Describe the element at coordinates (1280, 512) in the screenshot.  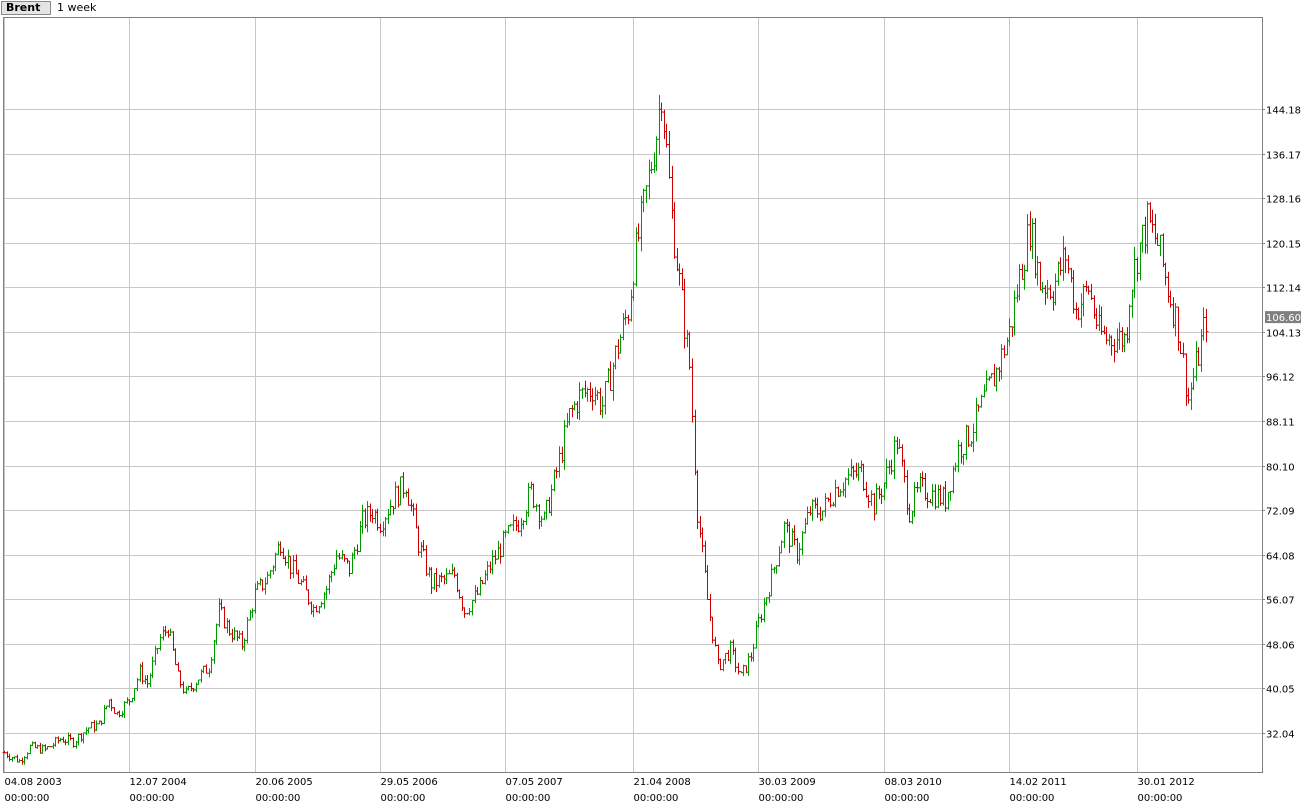
I see `y-tick-label: 72.09` at that location.